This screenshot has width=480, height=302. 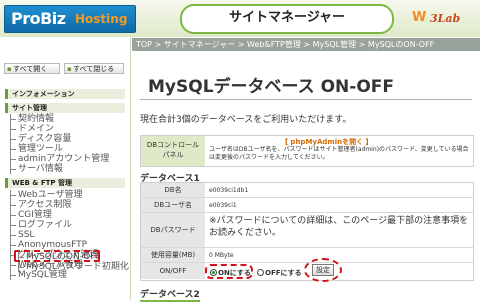 I want to click on collapse-all-button: すべて閉じる, so click(x=94, y=69).